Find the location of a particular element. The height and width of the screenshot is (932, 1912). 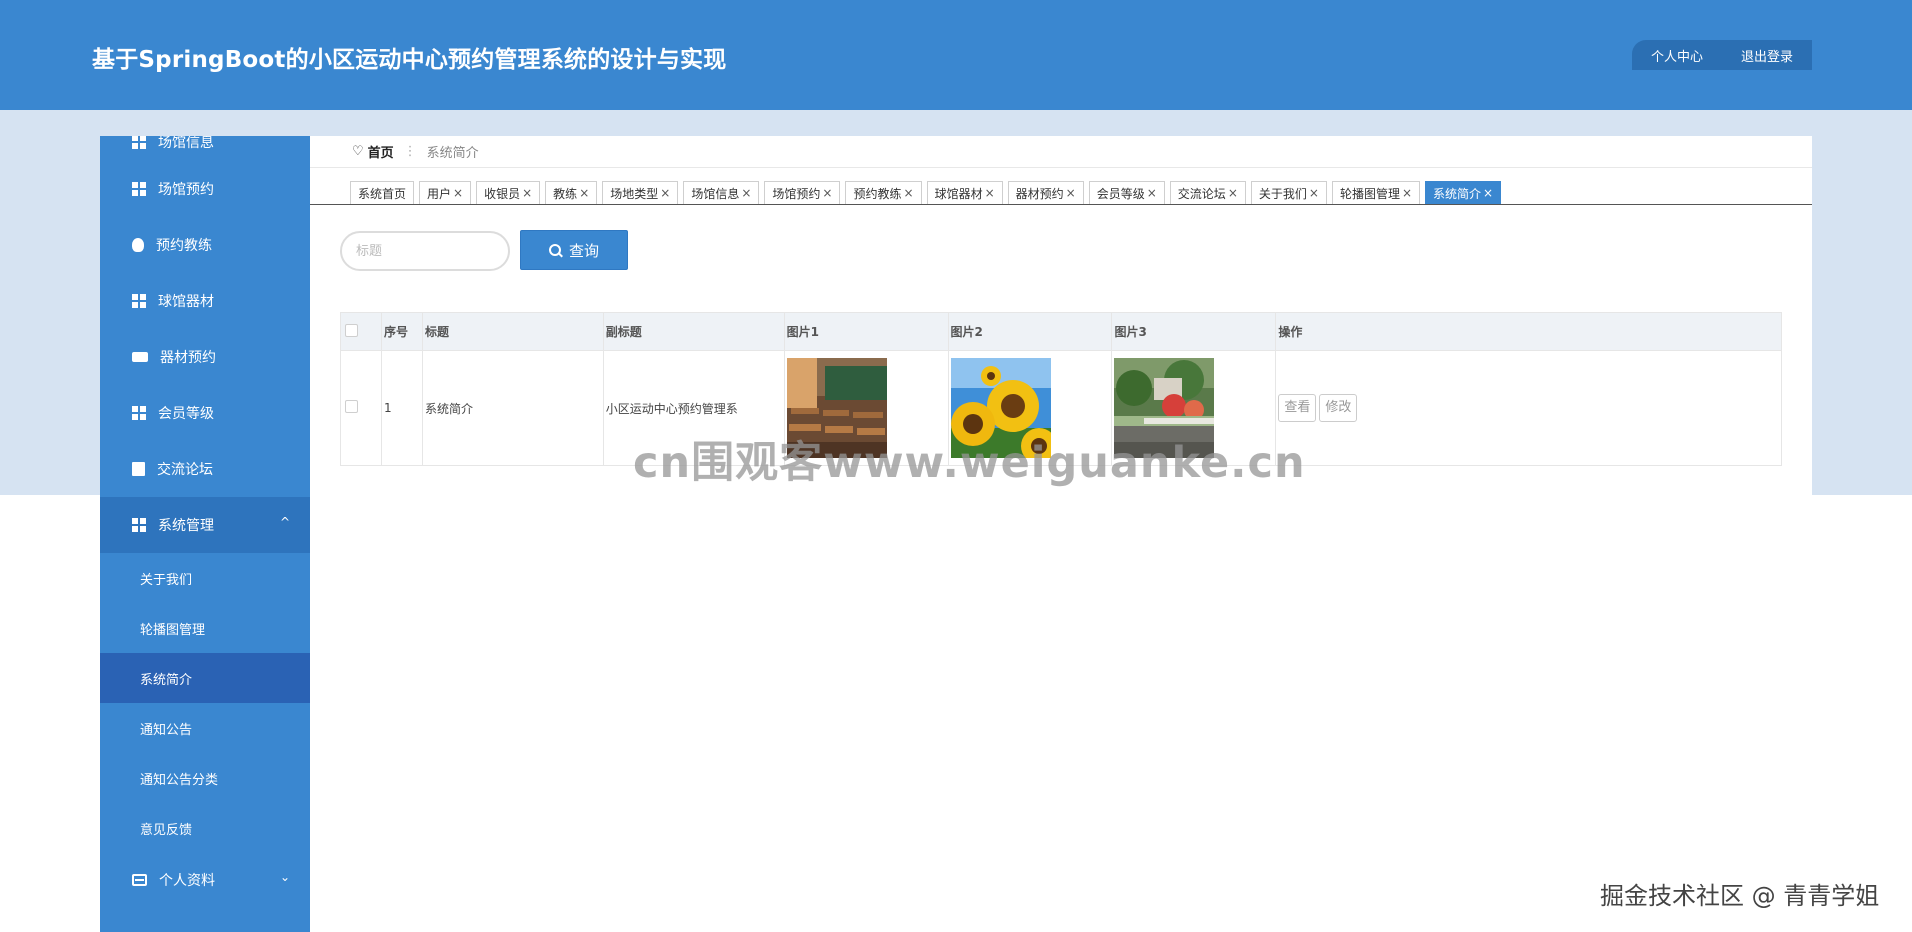

table-header-row: 序号 标题 副标题 图片1 图片2 图片3 操作 is located at coordinates (1061, 331).